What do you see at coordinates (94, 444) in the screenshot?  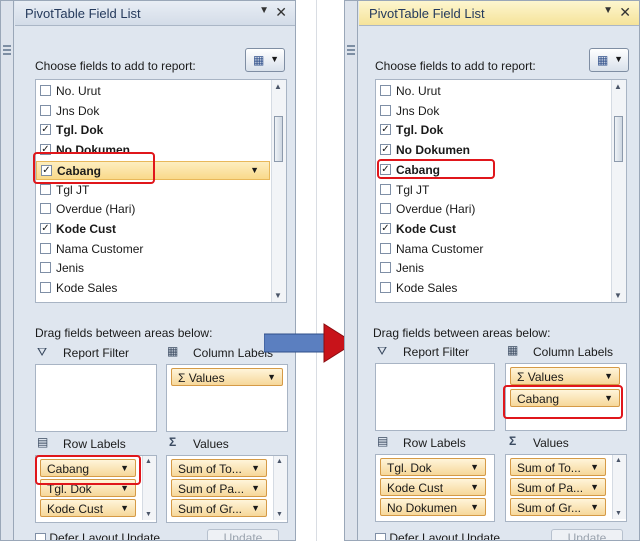 I see `row-labels-label: Row Labels` at bounding box center [94, 444].